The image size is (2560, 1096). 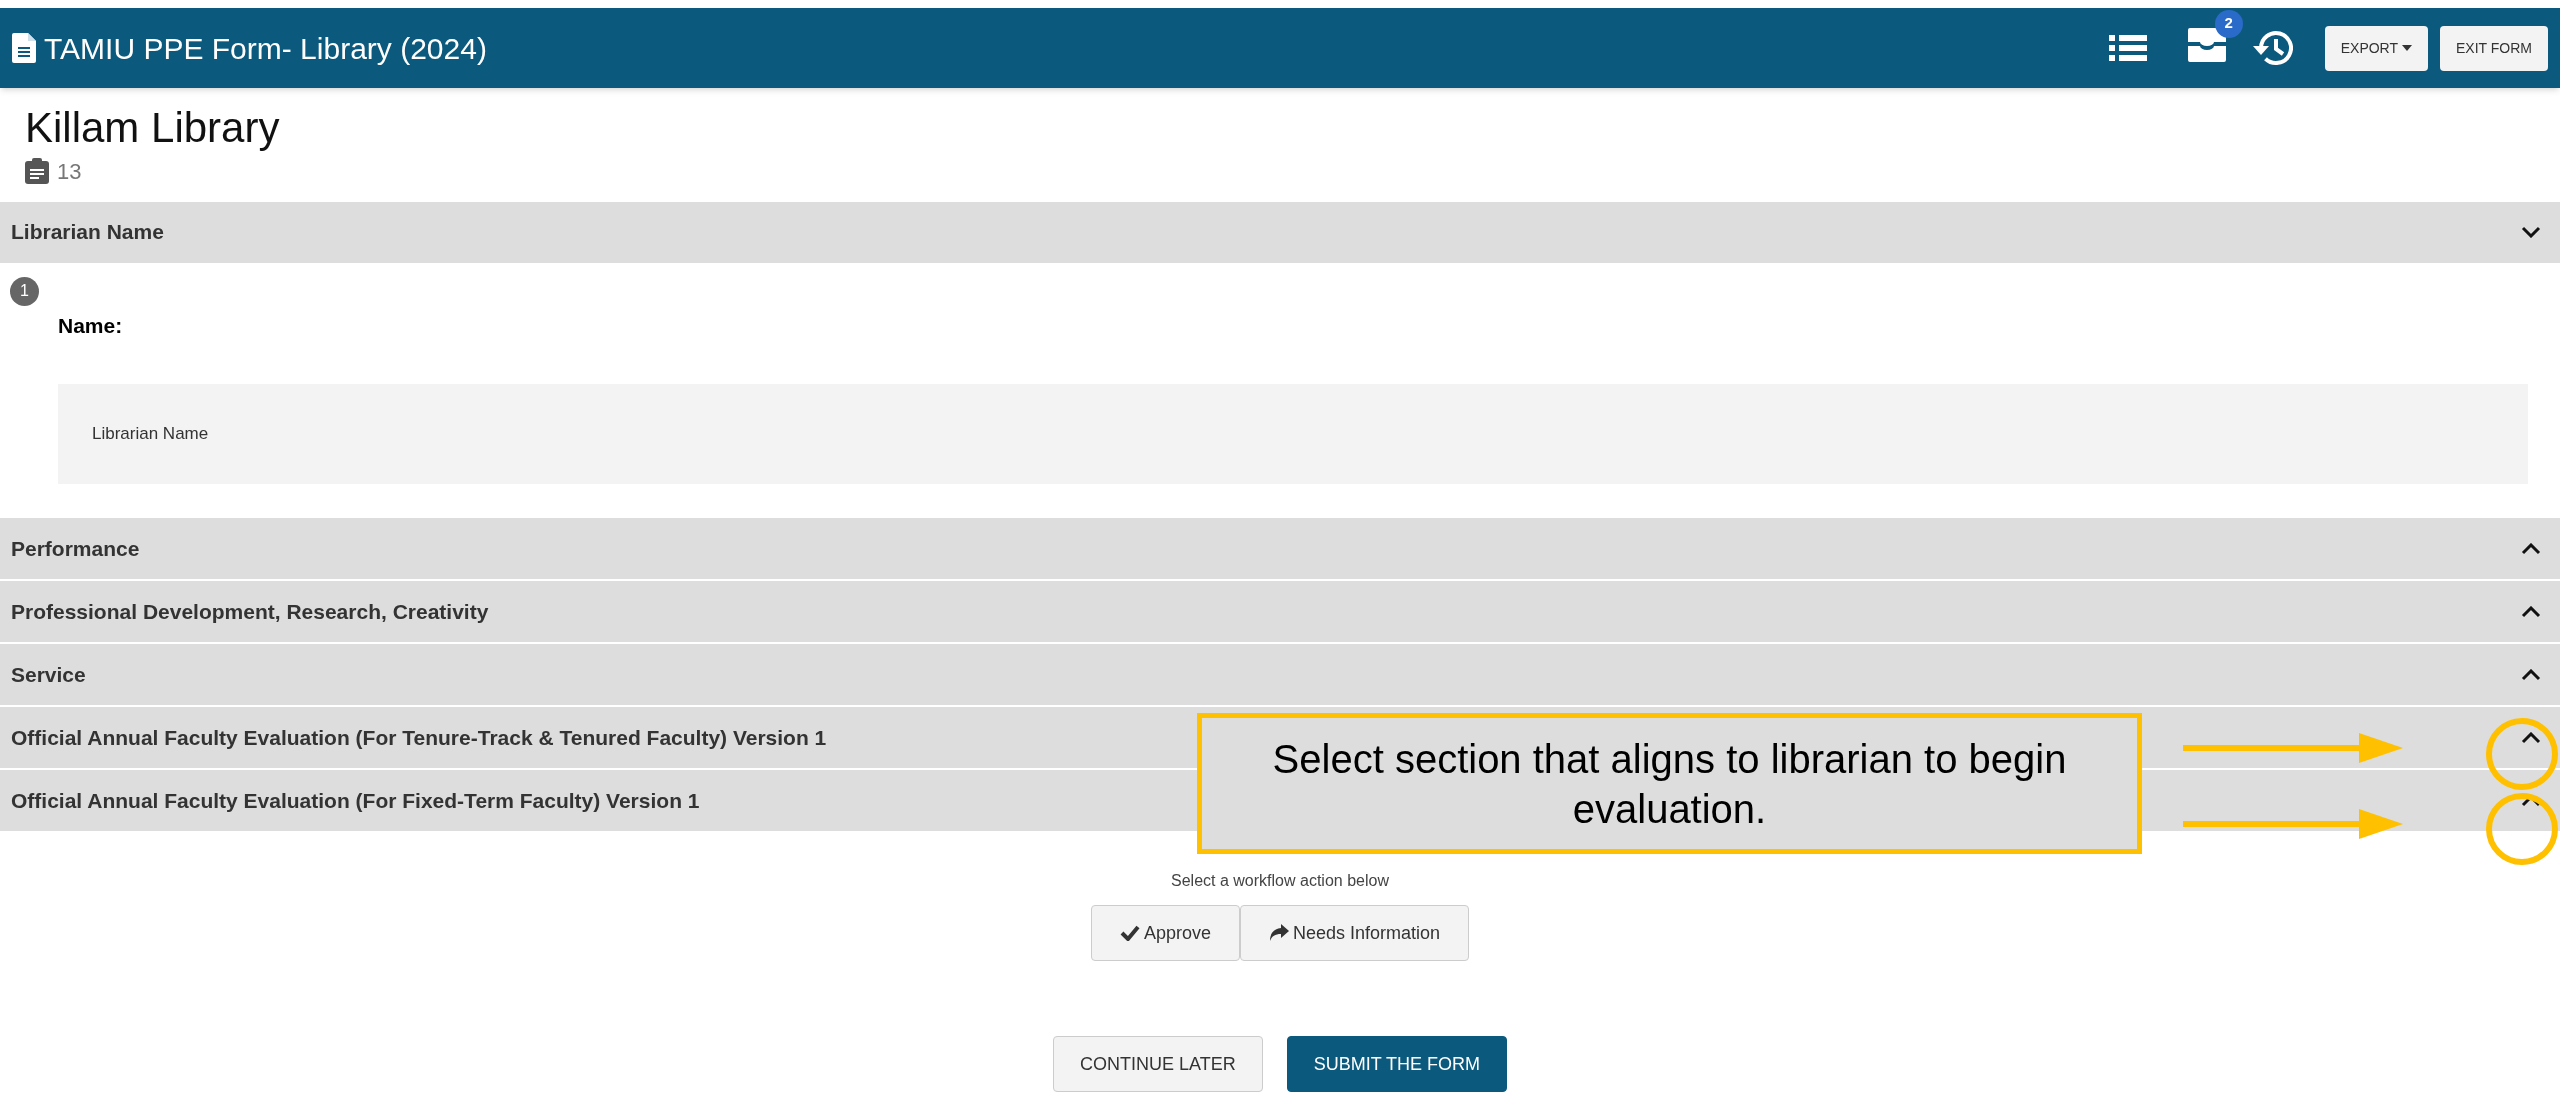 I want to click on page-title: Killam Library, so click(x=153, y=128).